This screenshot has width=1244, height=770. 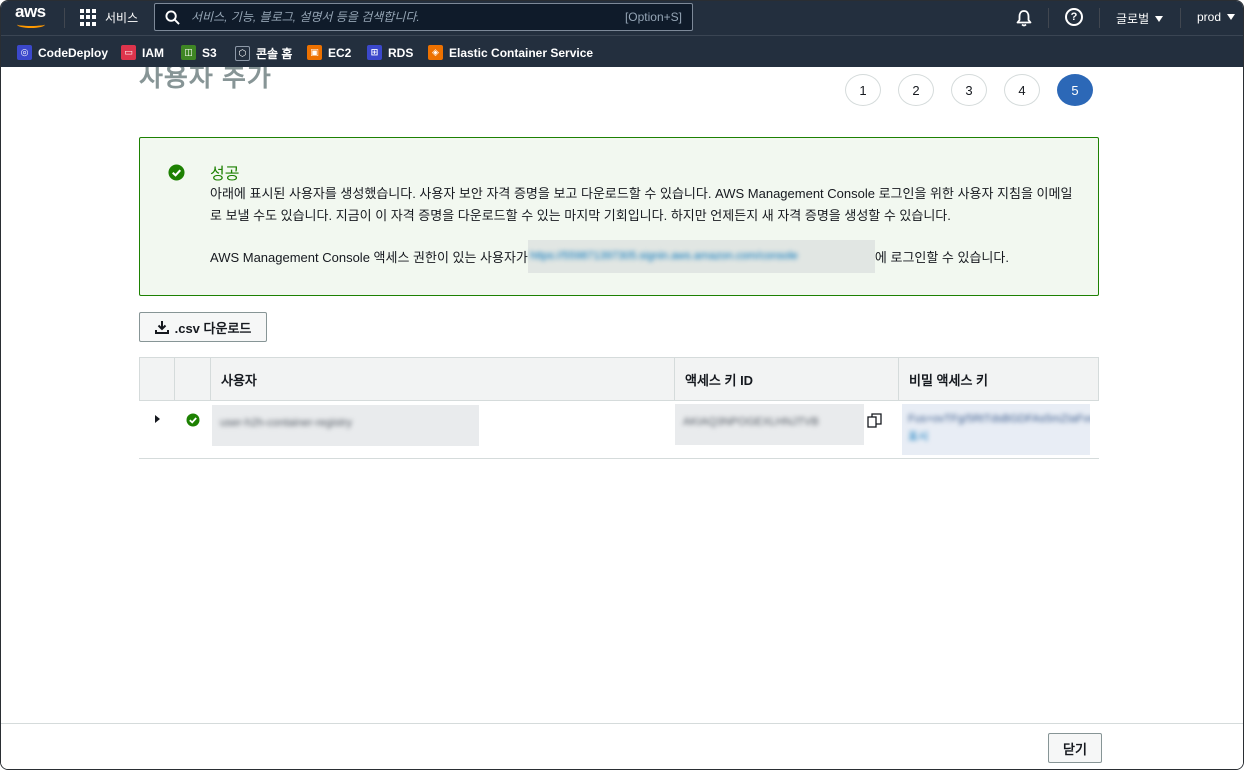 I want to click on expand-column-header, so click(x=157, y=379).